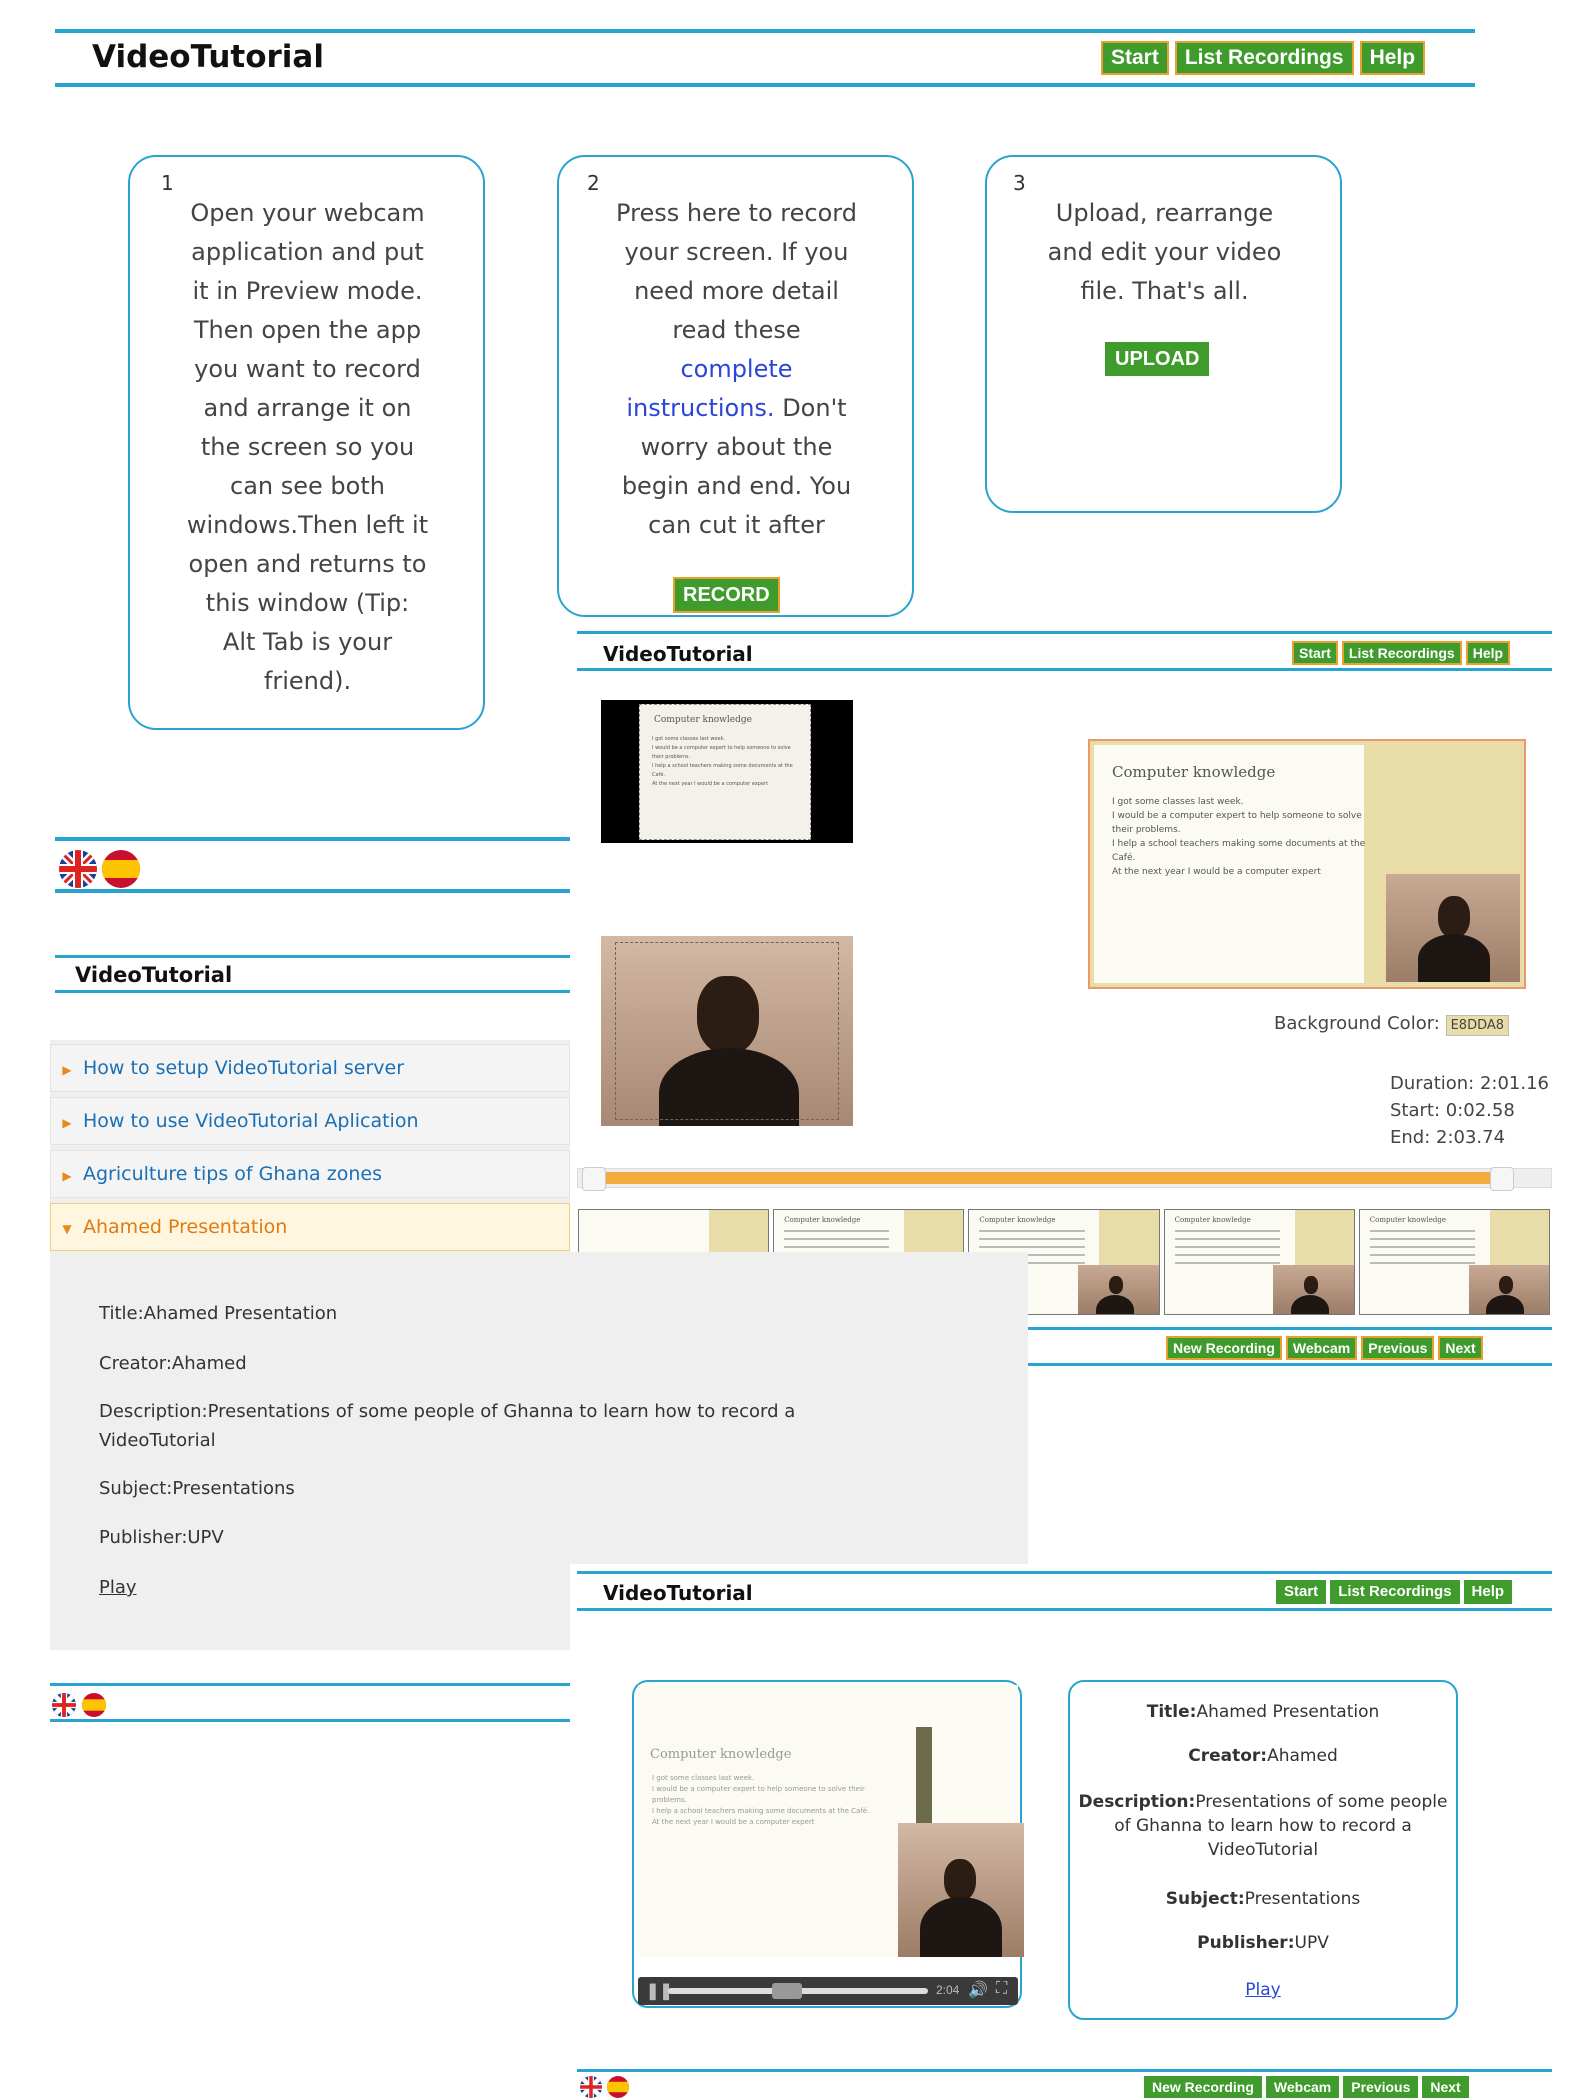 This screenshot has height=2100, width=1587. Describe the element at coordinates (173, 1363) in the screenshot. I see `detail-creator: Creator:Ahamed` at that location.